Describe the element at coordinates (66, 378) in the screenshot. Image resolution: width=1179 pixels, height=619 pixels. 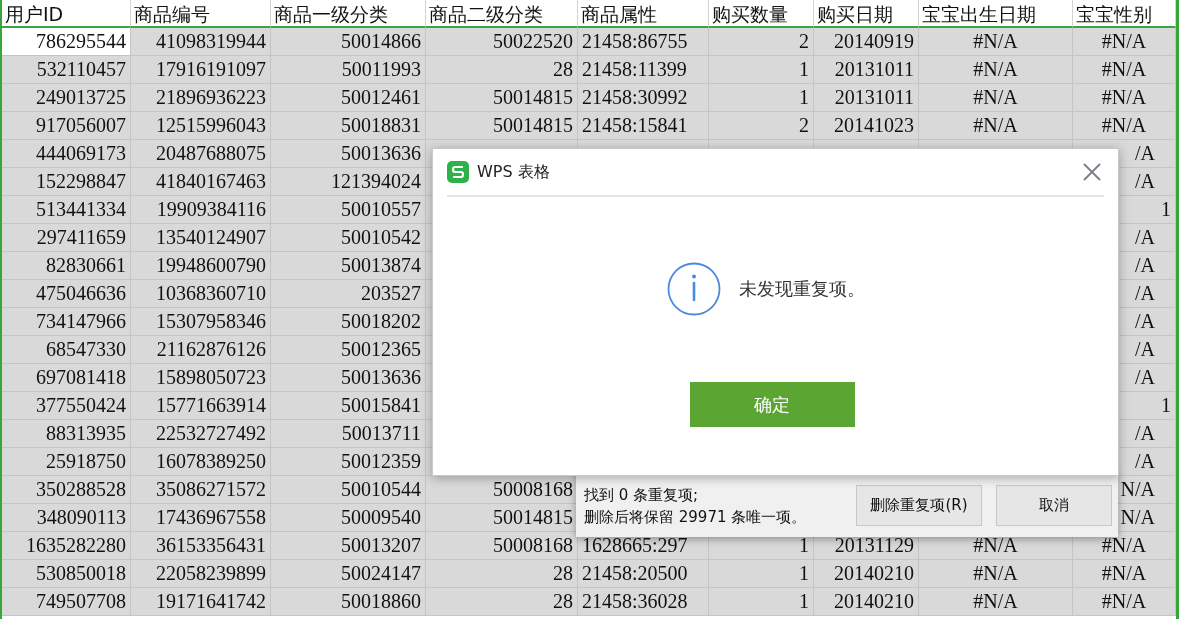
I see `table-cell: 697081418` at that location.